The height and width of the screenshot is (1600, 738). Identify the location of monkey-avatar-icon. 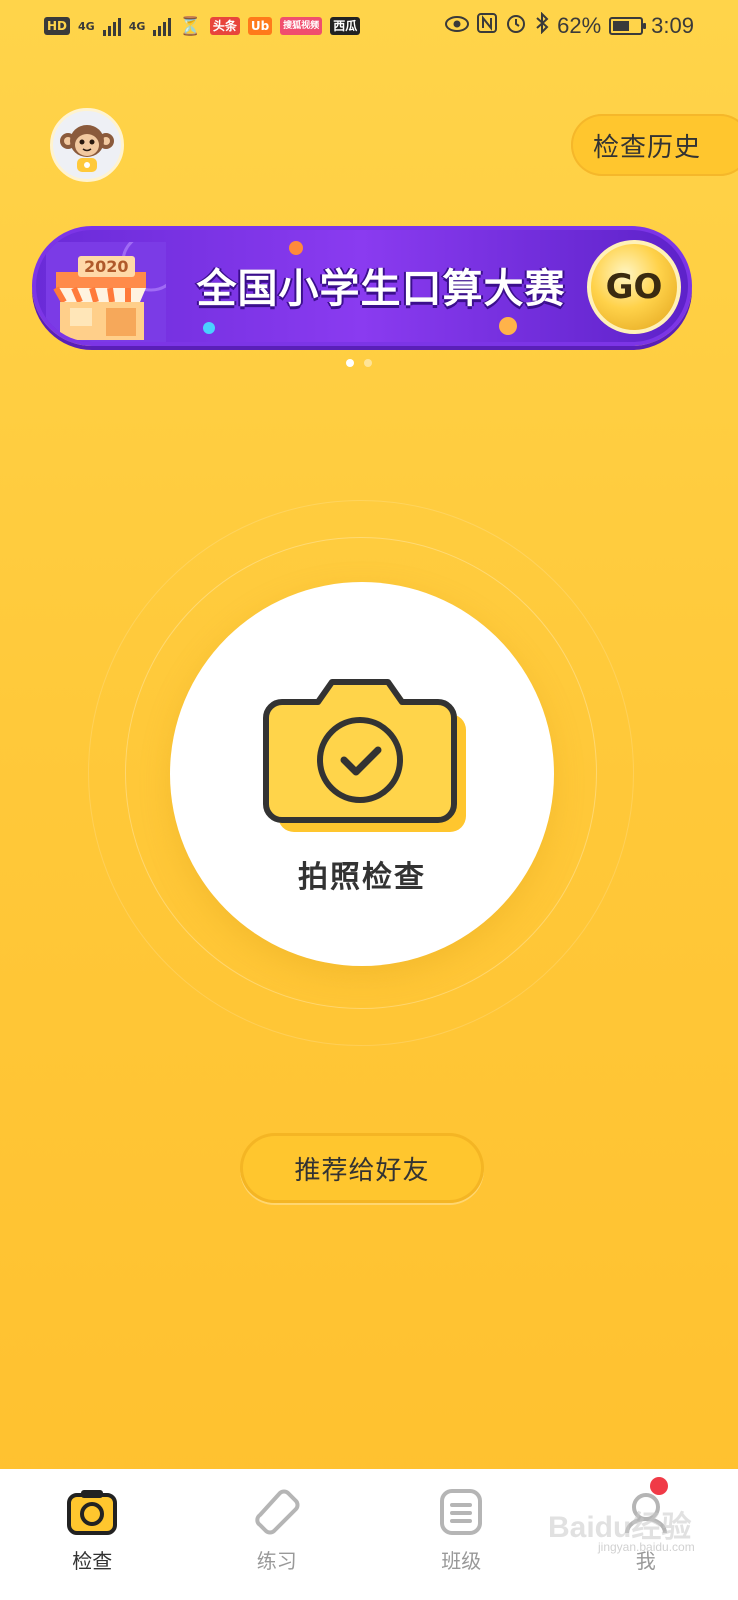
(87, 145).